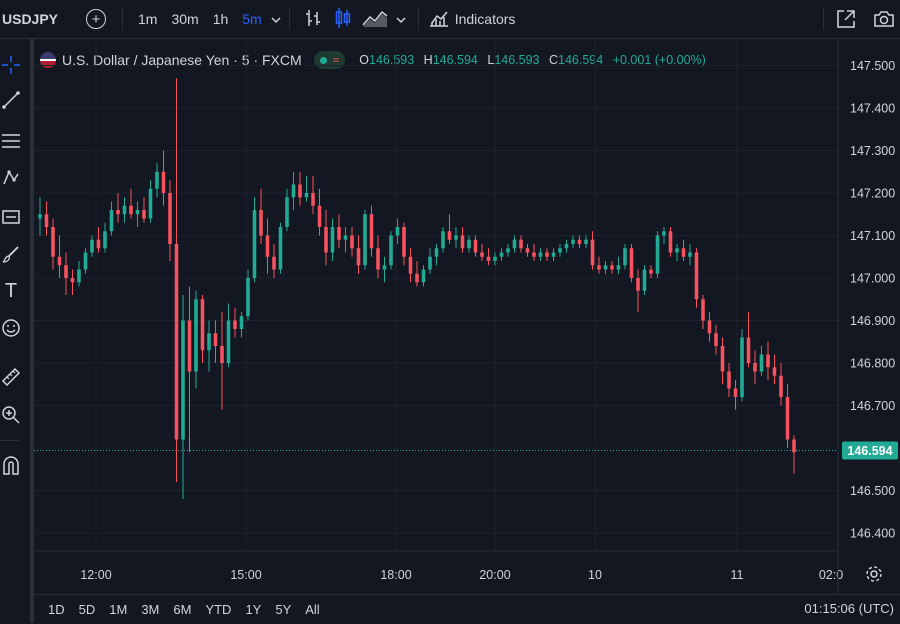  Describe the element at coordinates (312, 609) in the screenshot. I see `range-all: All` at that location.